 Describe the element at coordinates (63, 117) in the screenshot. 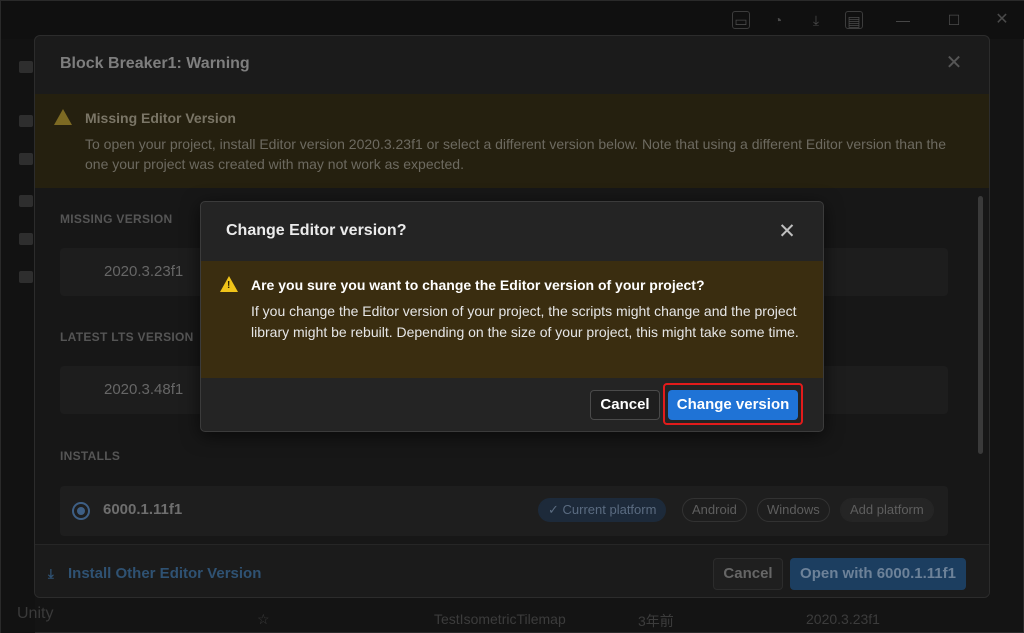

I see `warning-icon` at that location.